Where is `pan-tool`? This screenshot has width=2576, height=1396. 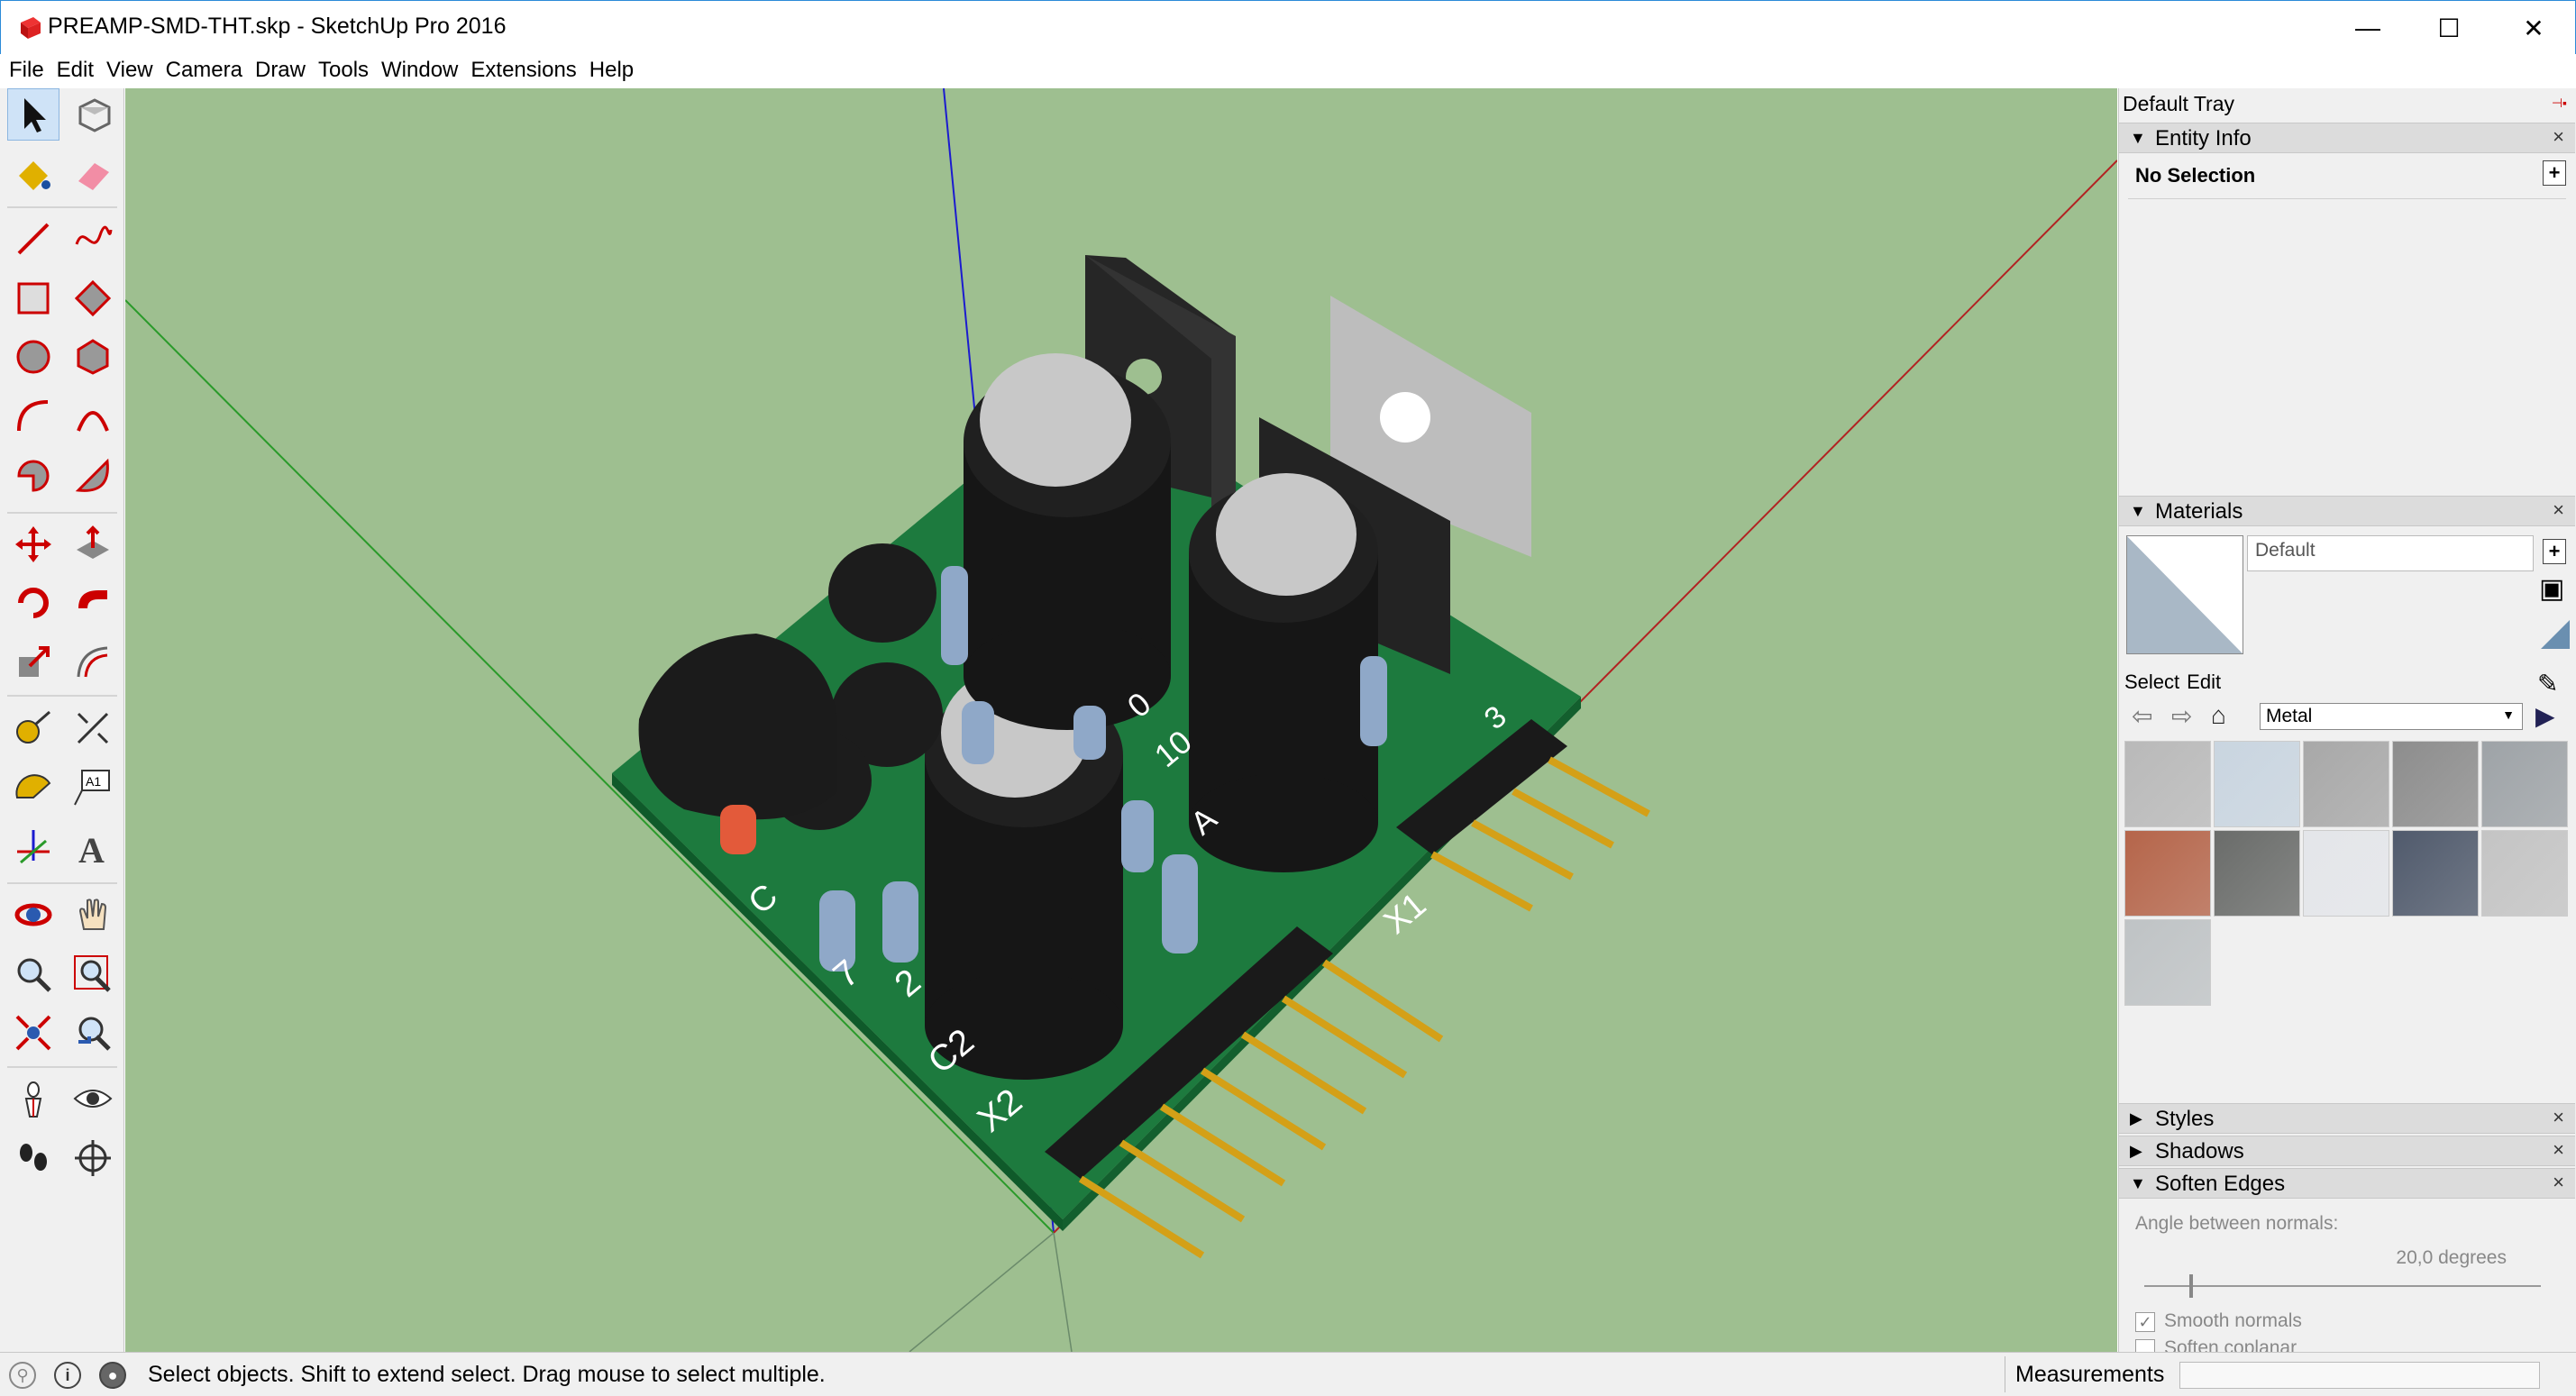 pan-tool is located at coordinates (93, 915).